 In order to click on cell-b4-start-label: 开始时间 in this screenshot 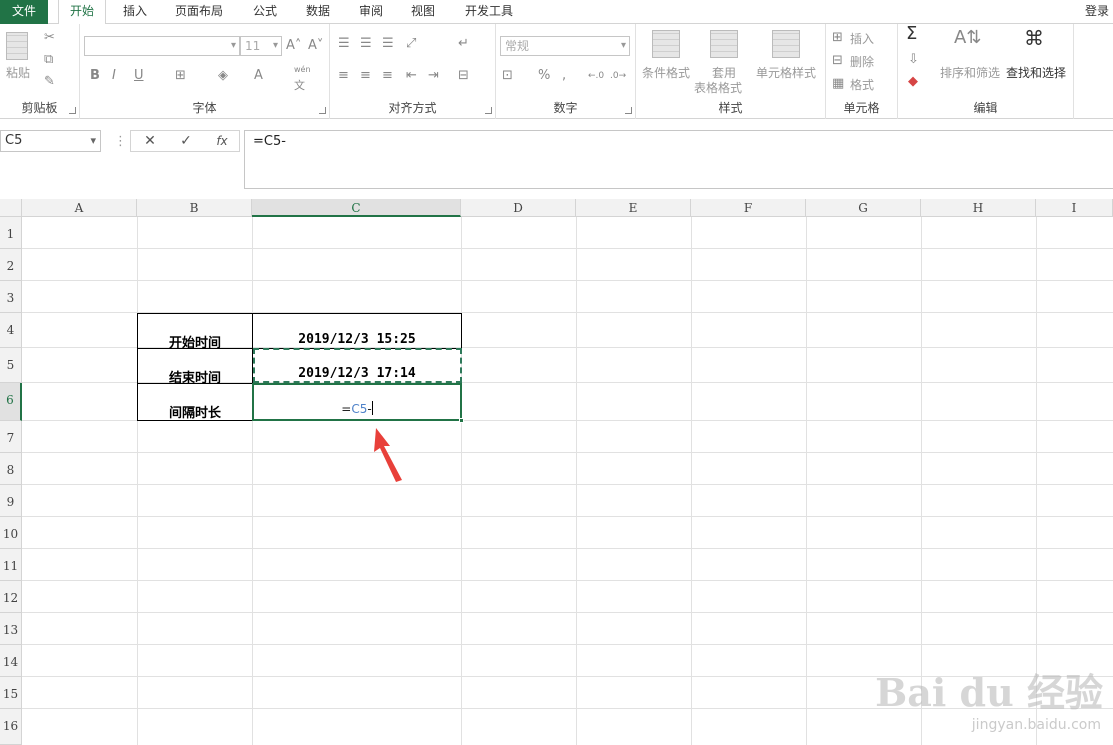, I will do `click(195, 332)`.